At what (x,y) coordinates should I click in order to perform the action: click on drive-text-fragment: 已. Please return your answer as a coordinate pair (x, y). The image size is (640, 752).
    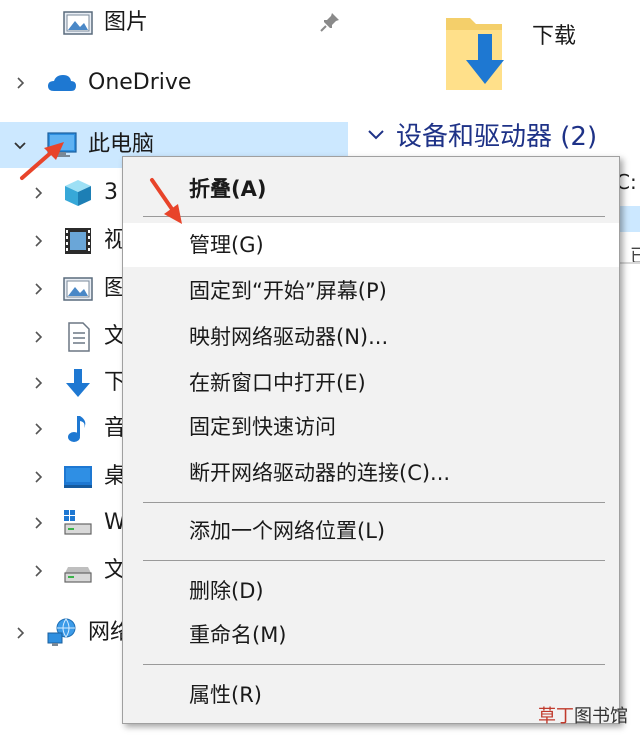
    Looking at the image, I should click on (635, 256).